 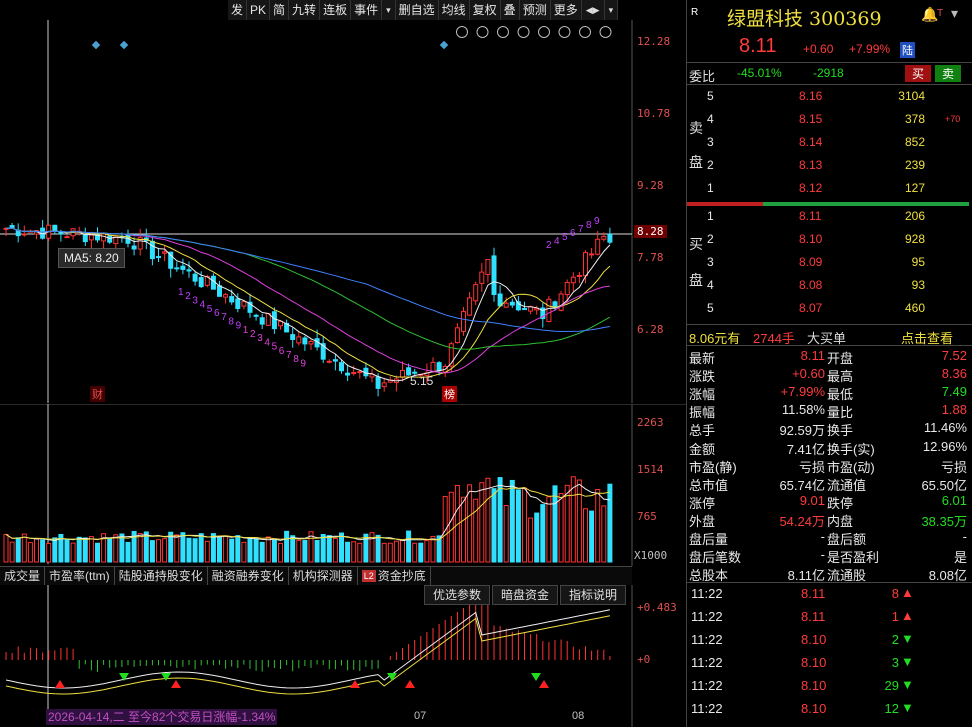 What do you see at coordinates (696, 162) in the screenshot?
I see `sell-side-label-2: 盘` at bounding box center [696, 162].